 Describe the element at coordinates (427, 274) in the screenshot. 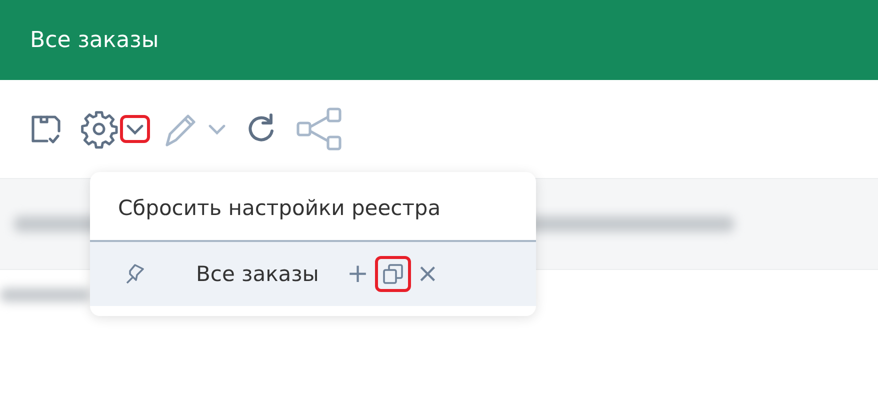

I see `close-button: ×` at that location.